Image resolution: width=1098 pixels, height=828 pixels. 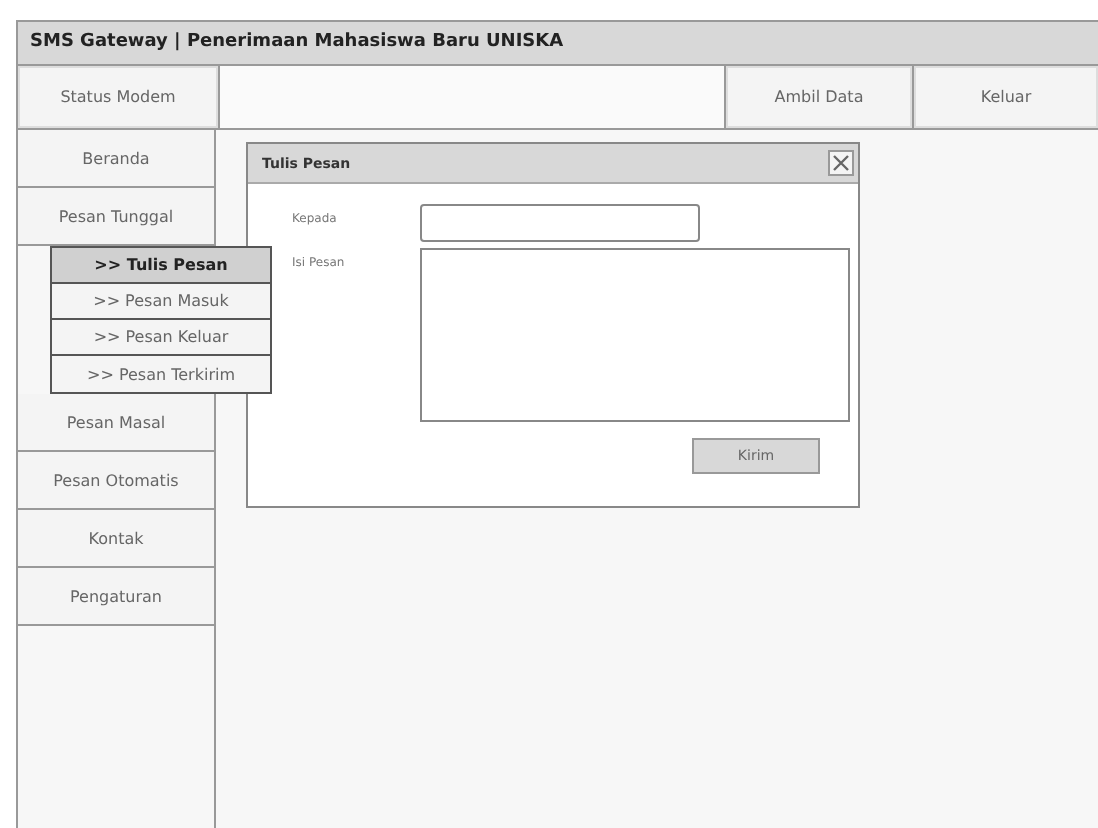 I want to click on message-field, so click(x=635, y=335).